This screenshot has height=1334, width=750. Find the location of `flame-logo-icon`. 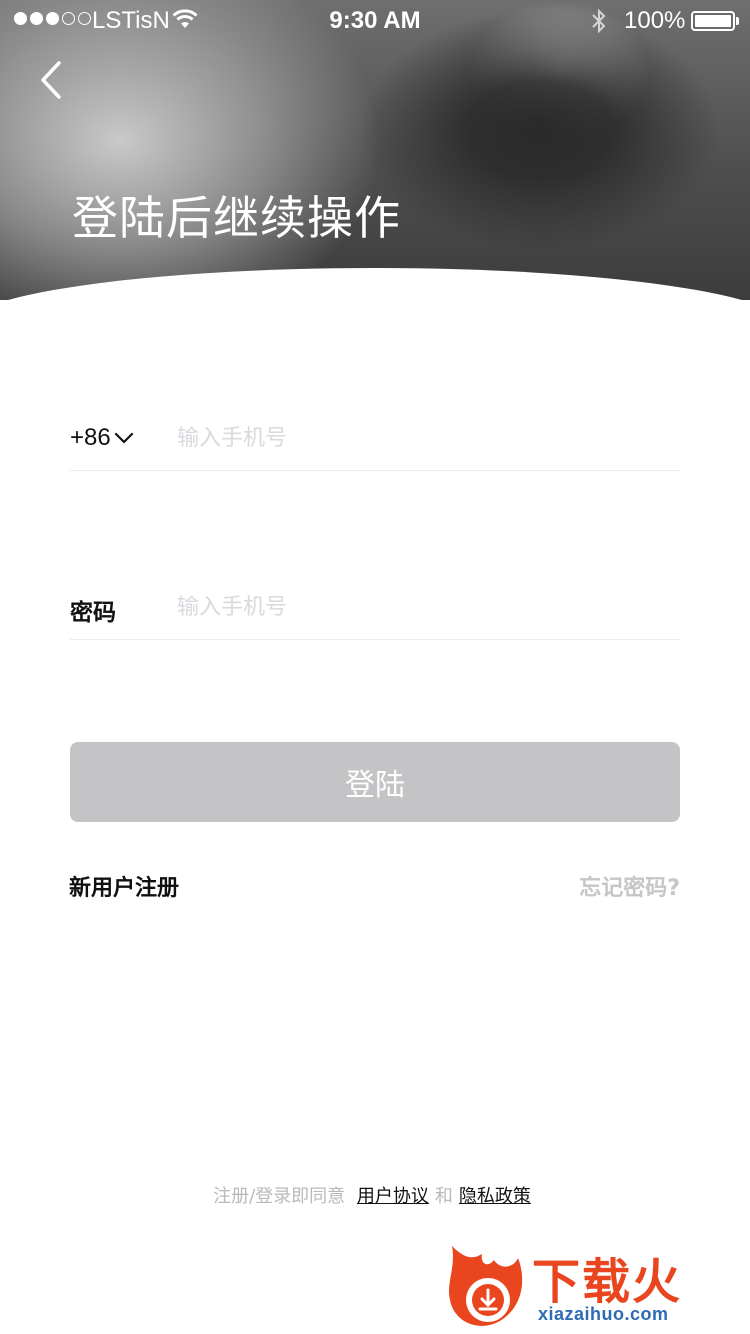

flame-logo-icon is located at coordinates (486, 1286).